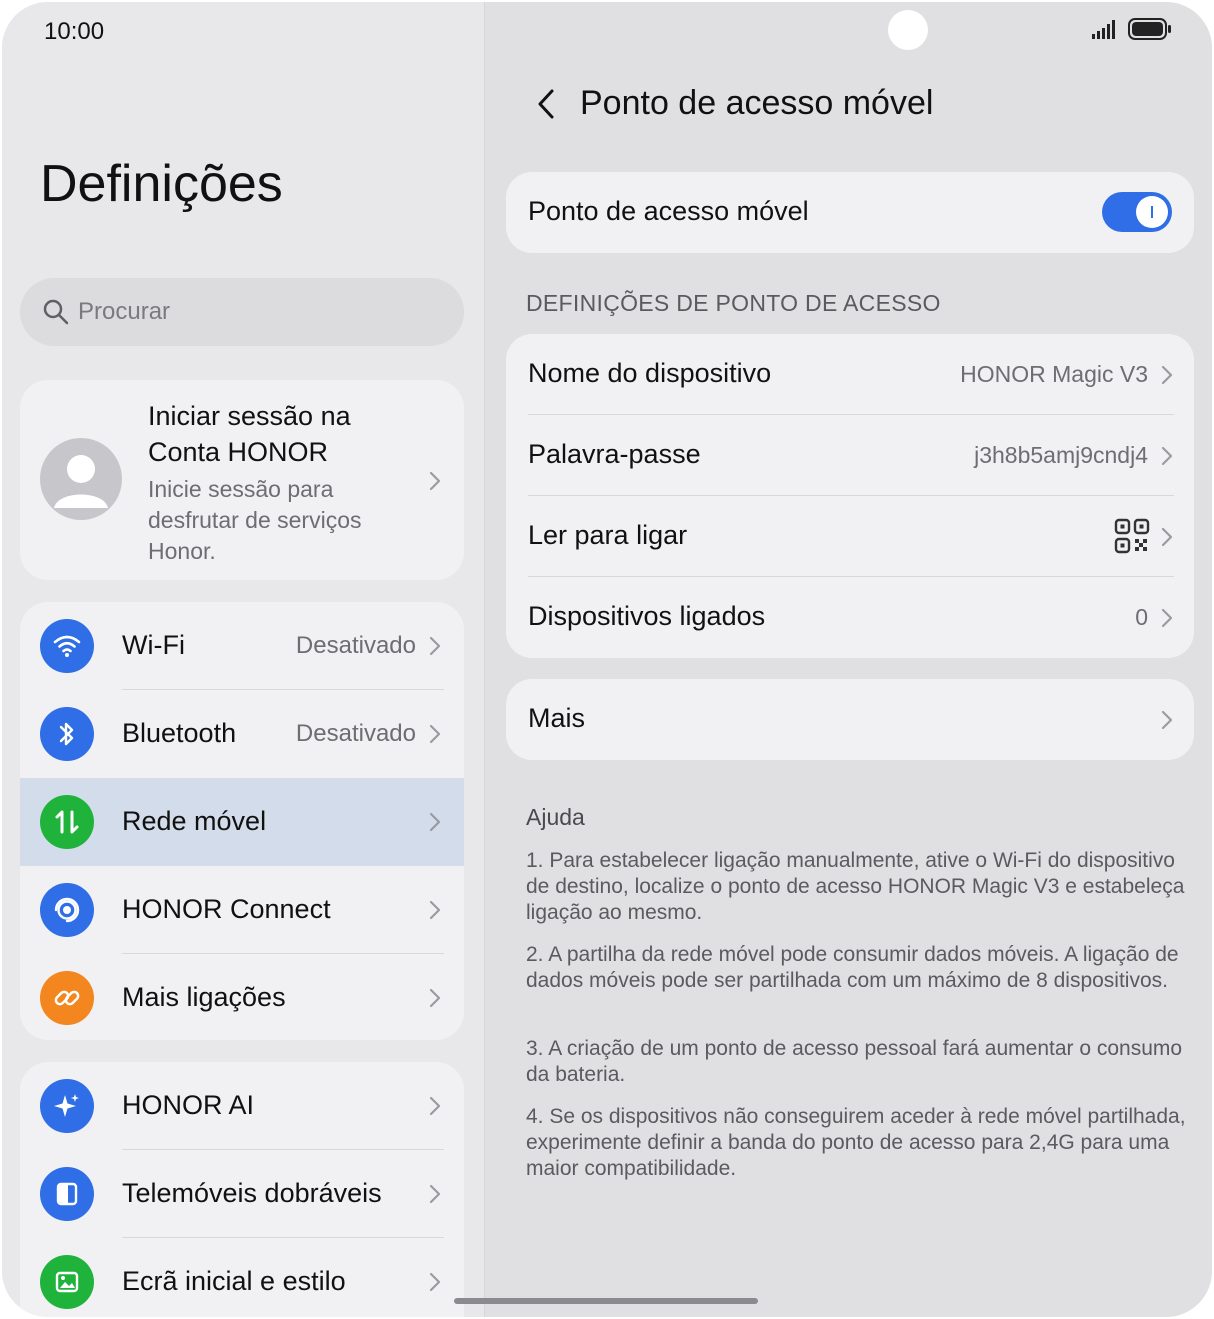  What do you see at coordinates (1132, 536) in the screenshot?
I see `qr-code-icon` at bounding box center [1132, 536].